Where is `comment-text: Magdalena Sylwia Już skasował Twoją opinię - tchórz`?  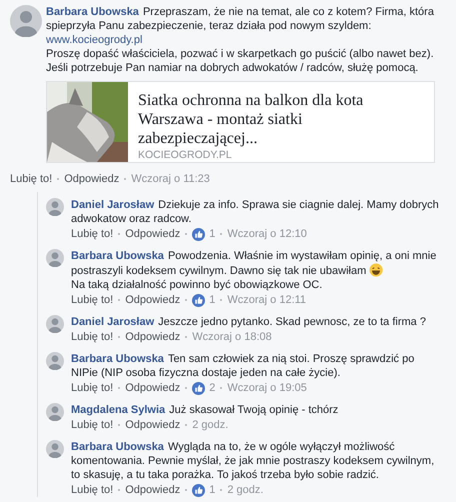 comment-text: Magdalena Sylwia Już skasował Twoją opinię - tchórz is located at coordinates (205, 410).